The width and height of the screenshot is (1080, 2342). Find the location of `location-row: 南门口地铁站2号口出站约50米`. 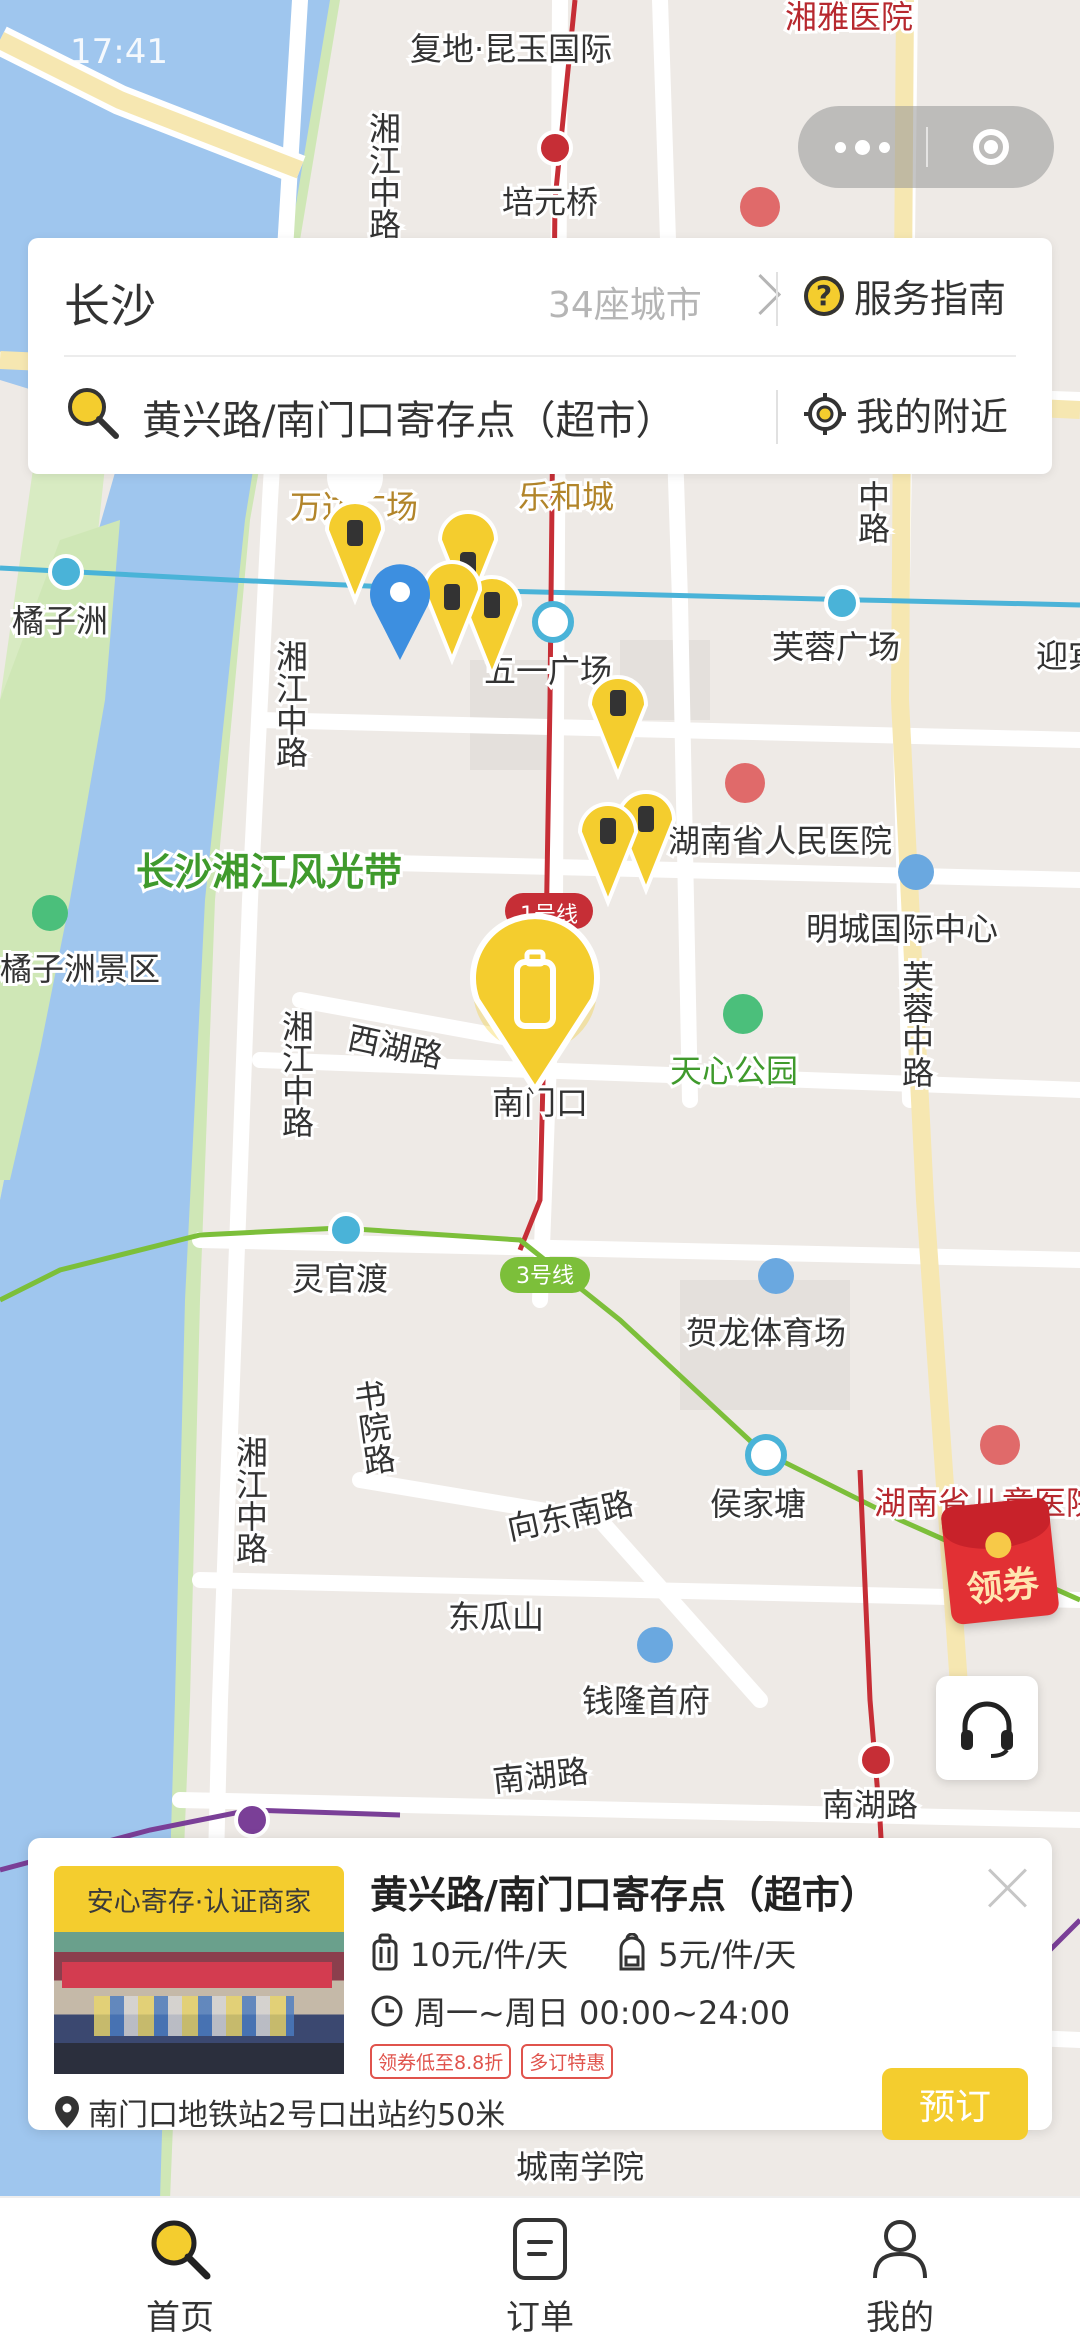

location-row: 南门口地铁站2号口出站约50米 is located at coordinates (279, 2112).